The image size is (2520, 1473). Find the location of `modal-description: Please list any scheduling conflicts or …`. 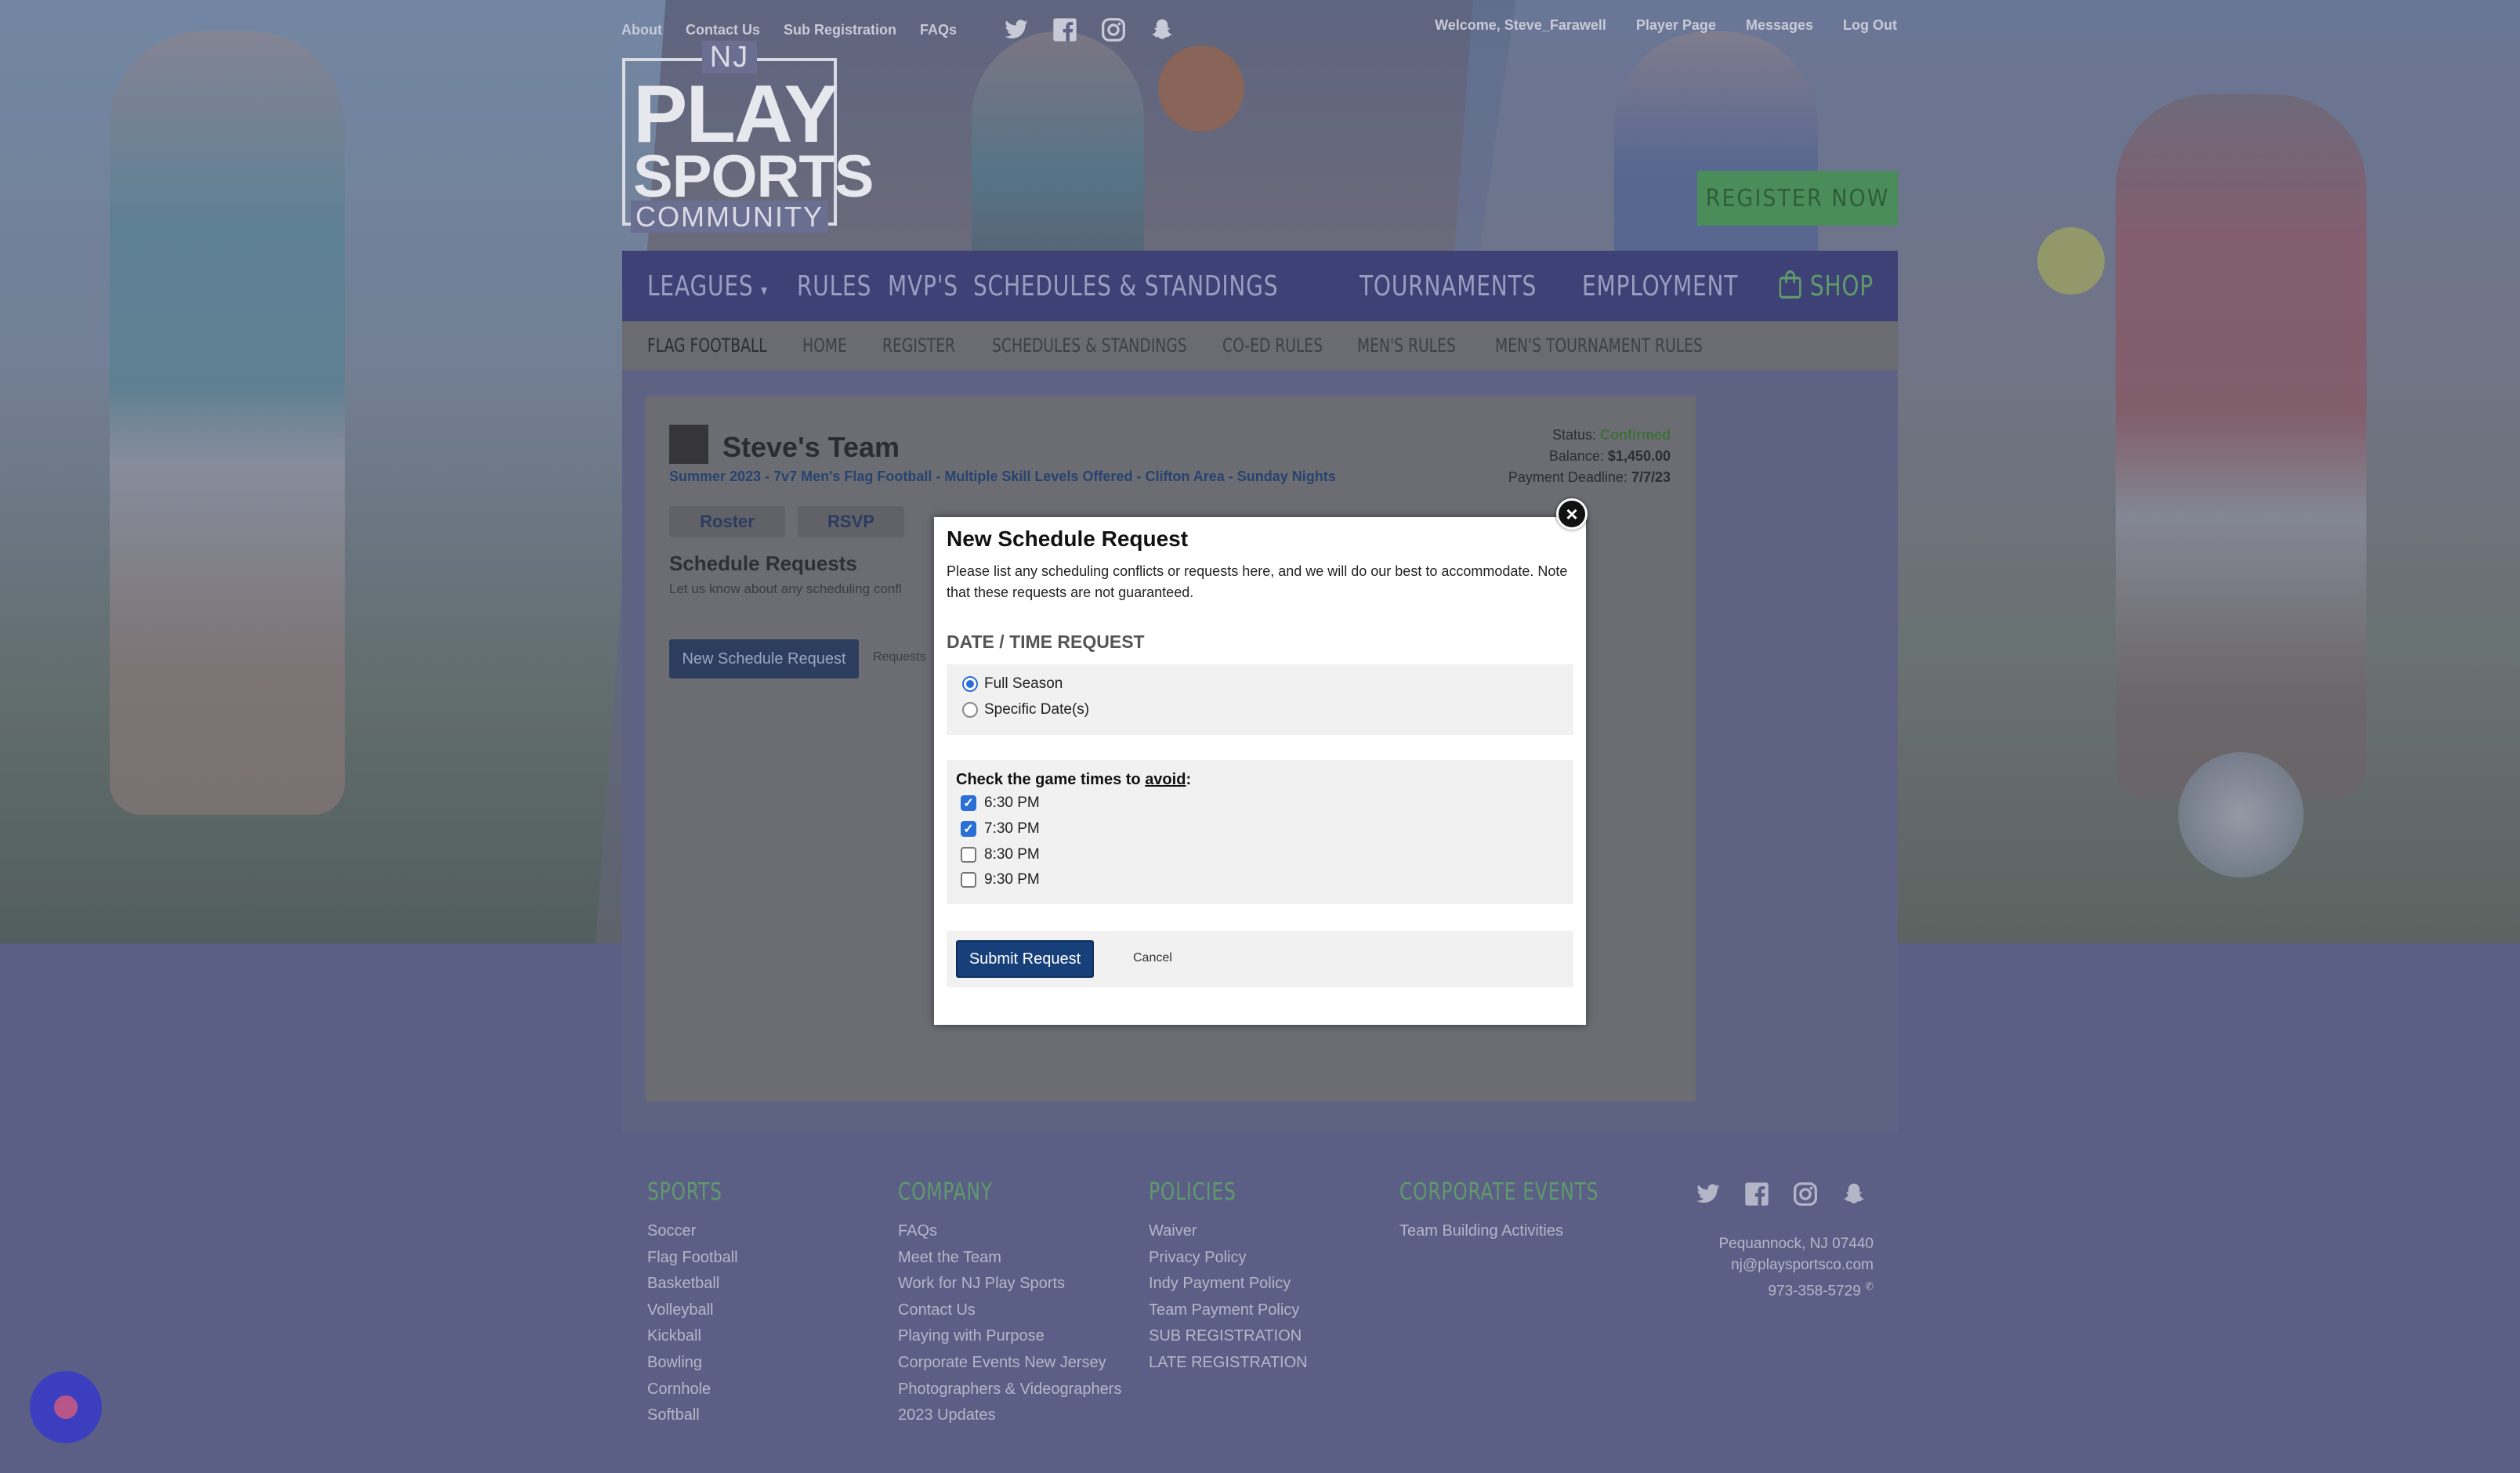

modal-description: Please list any scheduling conflicts or … is located at coordinates (1257, 581).